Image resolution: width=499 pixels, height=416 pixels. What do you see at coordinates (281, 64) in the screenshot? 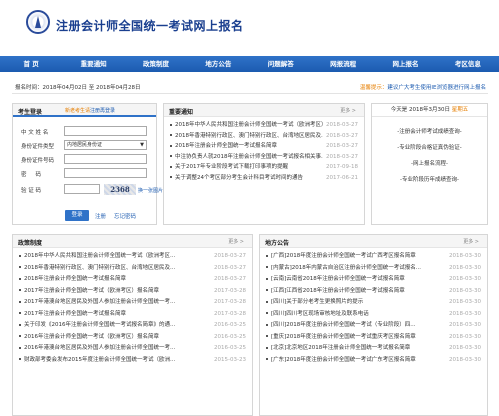
I see `nav-item-faq: 问题解答` at bounding box center [281, 64].